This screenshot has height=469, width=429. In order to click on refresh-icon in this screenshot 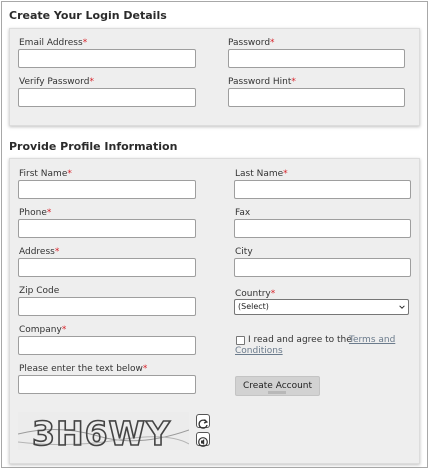, I will do `click(203, 424)`.